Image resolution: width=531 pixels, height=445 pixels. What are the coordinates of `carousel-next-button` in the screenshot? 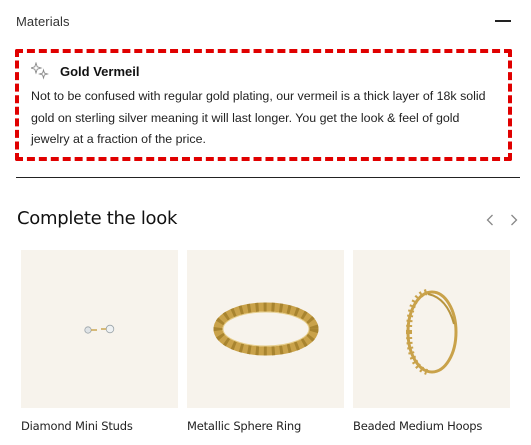 It's located at (514, 220).